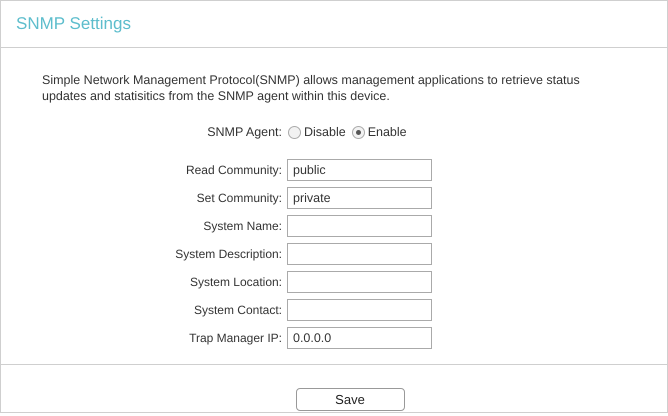  What do you see at coordinates (311, 88) in the screenshot?
I see `description-text: Simple Network Management Protocol(SNMP) allows management applications to retrieve status updates and statisitics from the SNMP agent within this device.` at bounding box center [311, 88].